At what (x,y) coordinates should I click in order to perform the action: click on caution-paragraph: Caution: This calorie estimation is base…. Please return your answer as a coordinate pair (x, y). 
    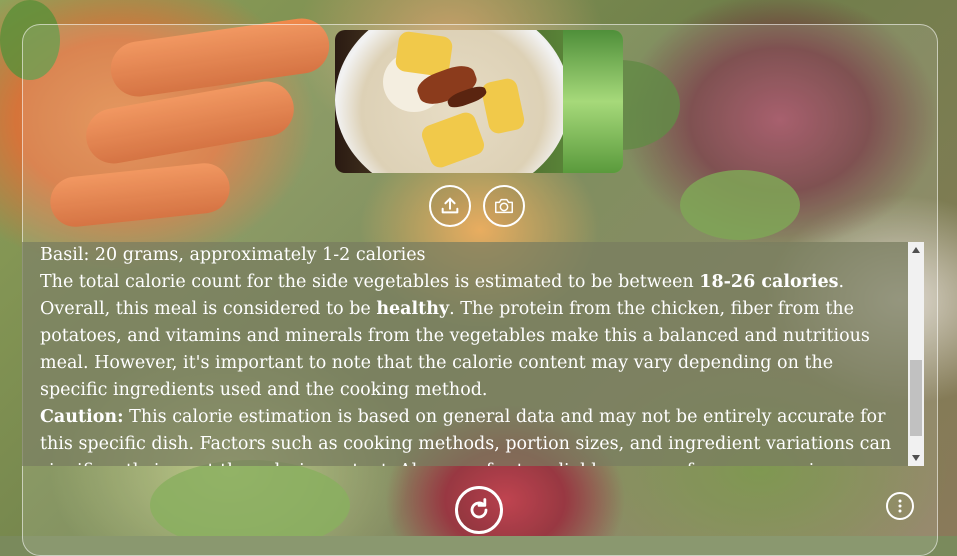
    Looking at the image, I should click on (472, 435).